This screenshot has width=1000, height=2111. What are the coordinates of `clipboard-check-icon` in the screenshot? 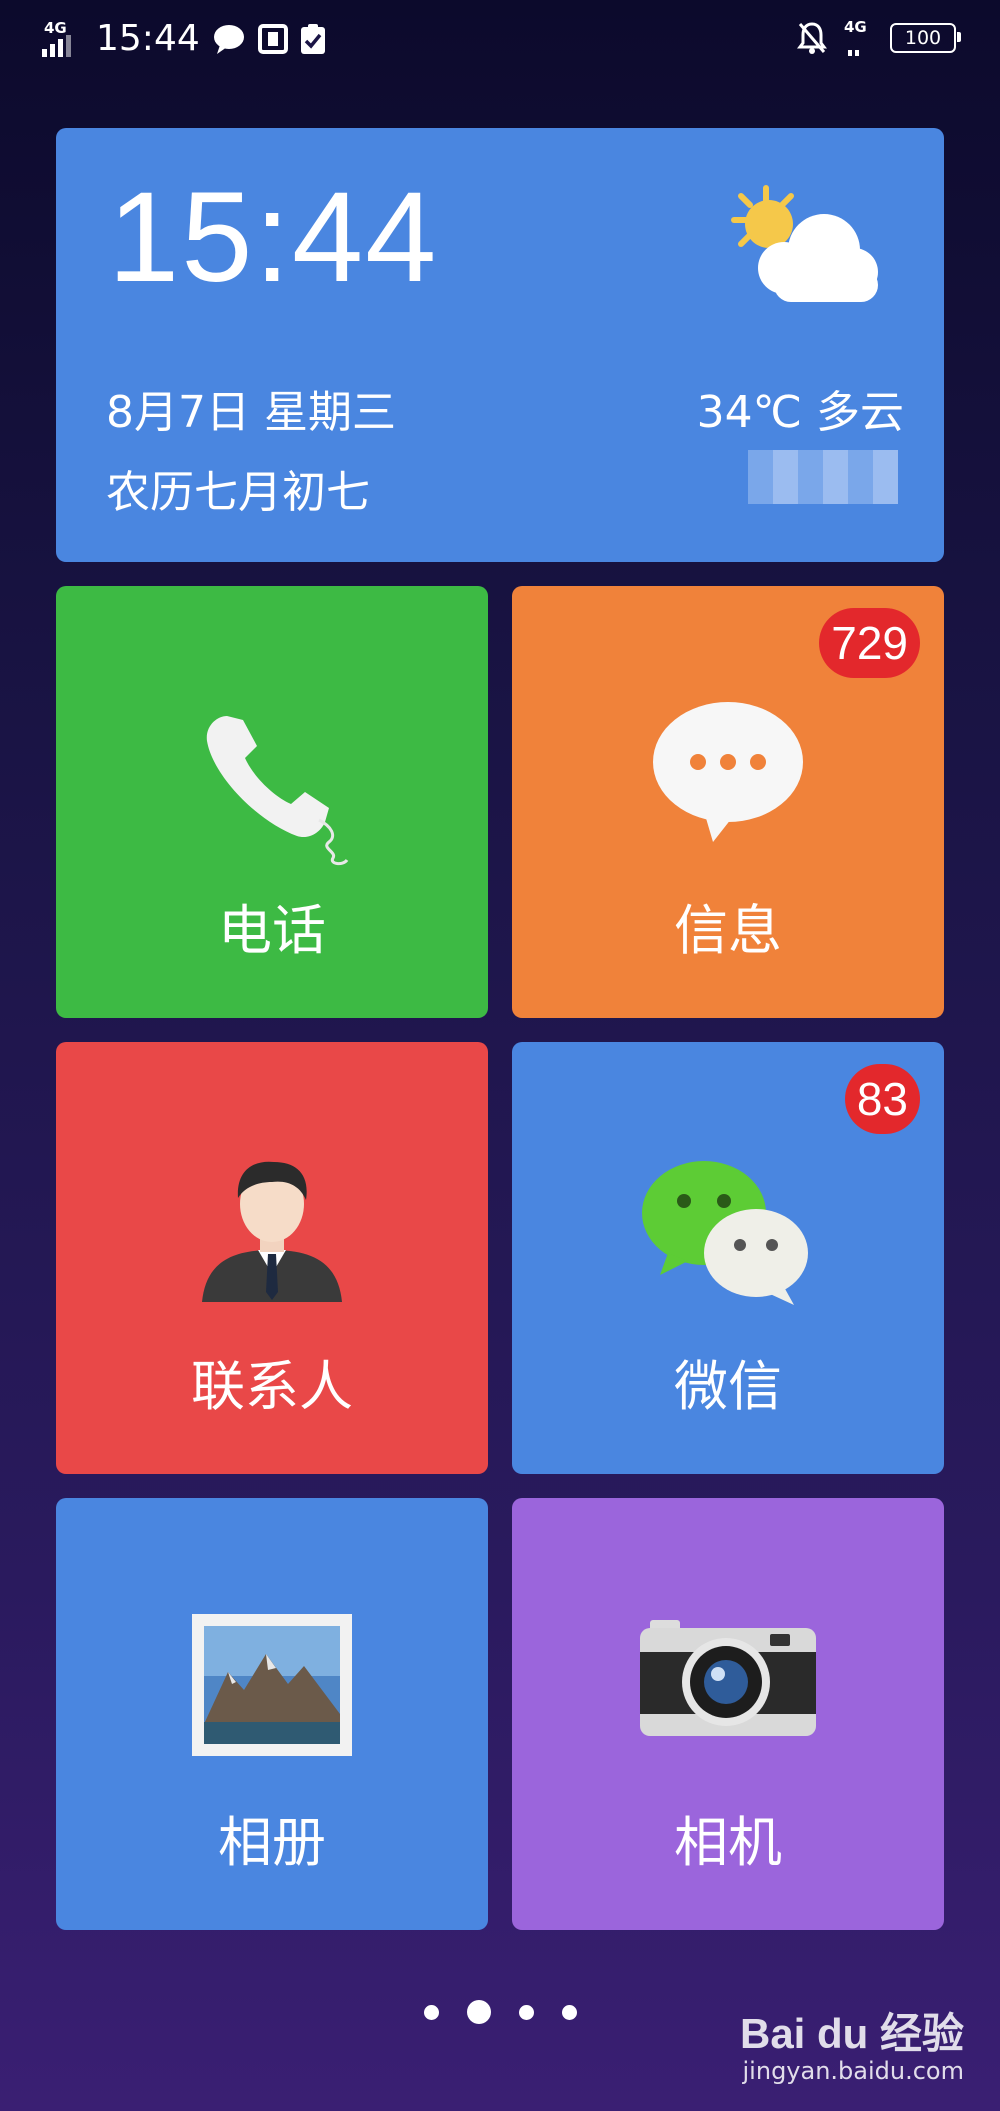 It's located at (312, 38).